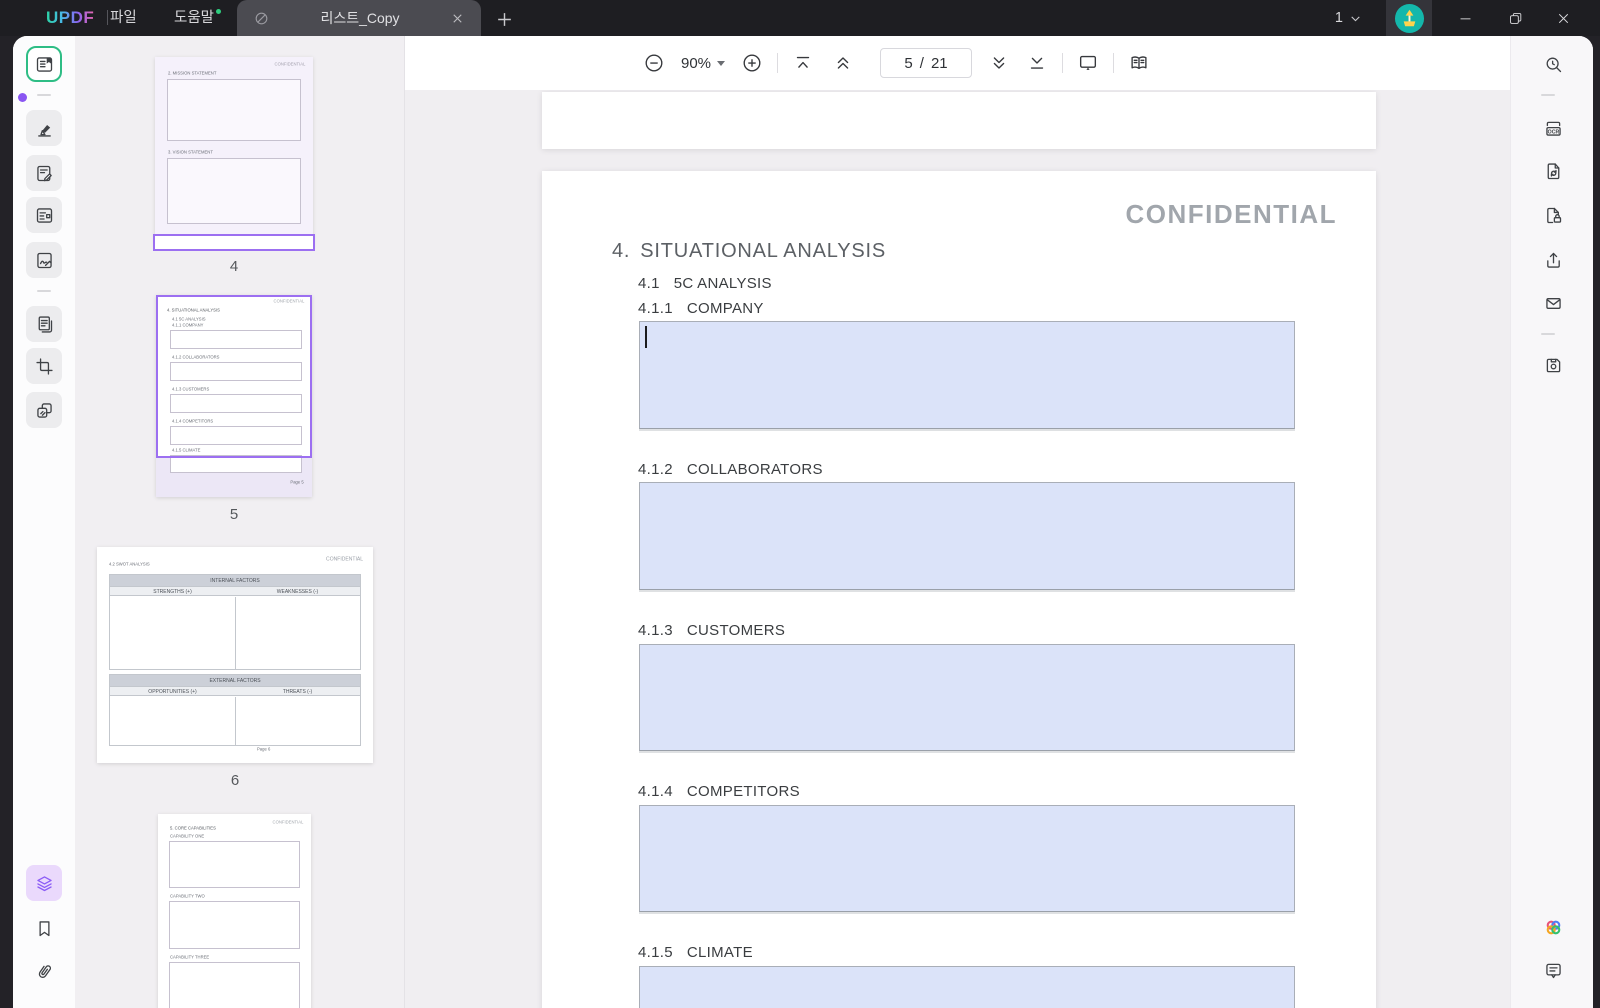 The image size is (1600, 1008). What do you see at coordinates (44, 173) in the screenshot?
I see `edit-pdf-button` at bounding box center [44, 173].